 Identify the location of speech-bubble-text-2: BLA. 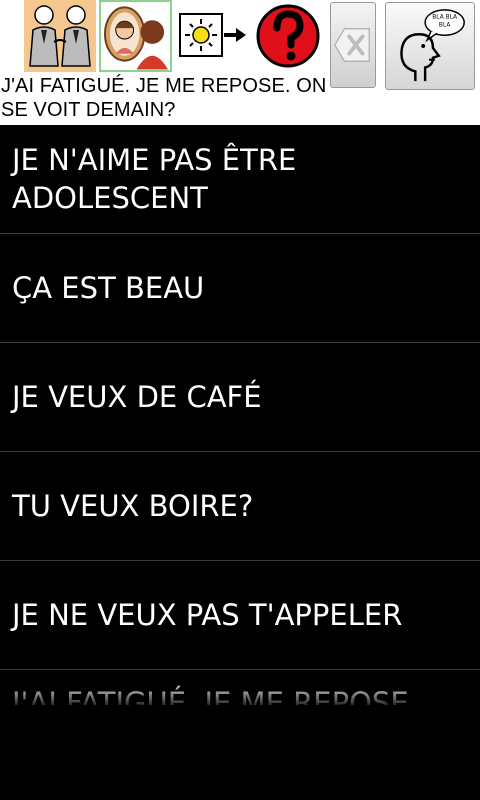
(444, 25).